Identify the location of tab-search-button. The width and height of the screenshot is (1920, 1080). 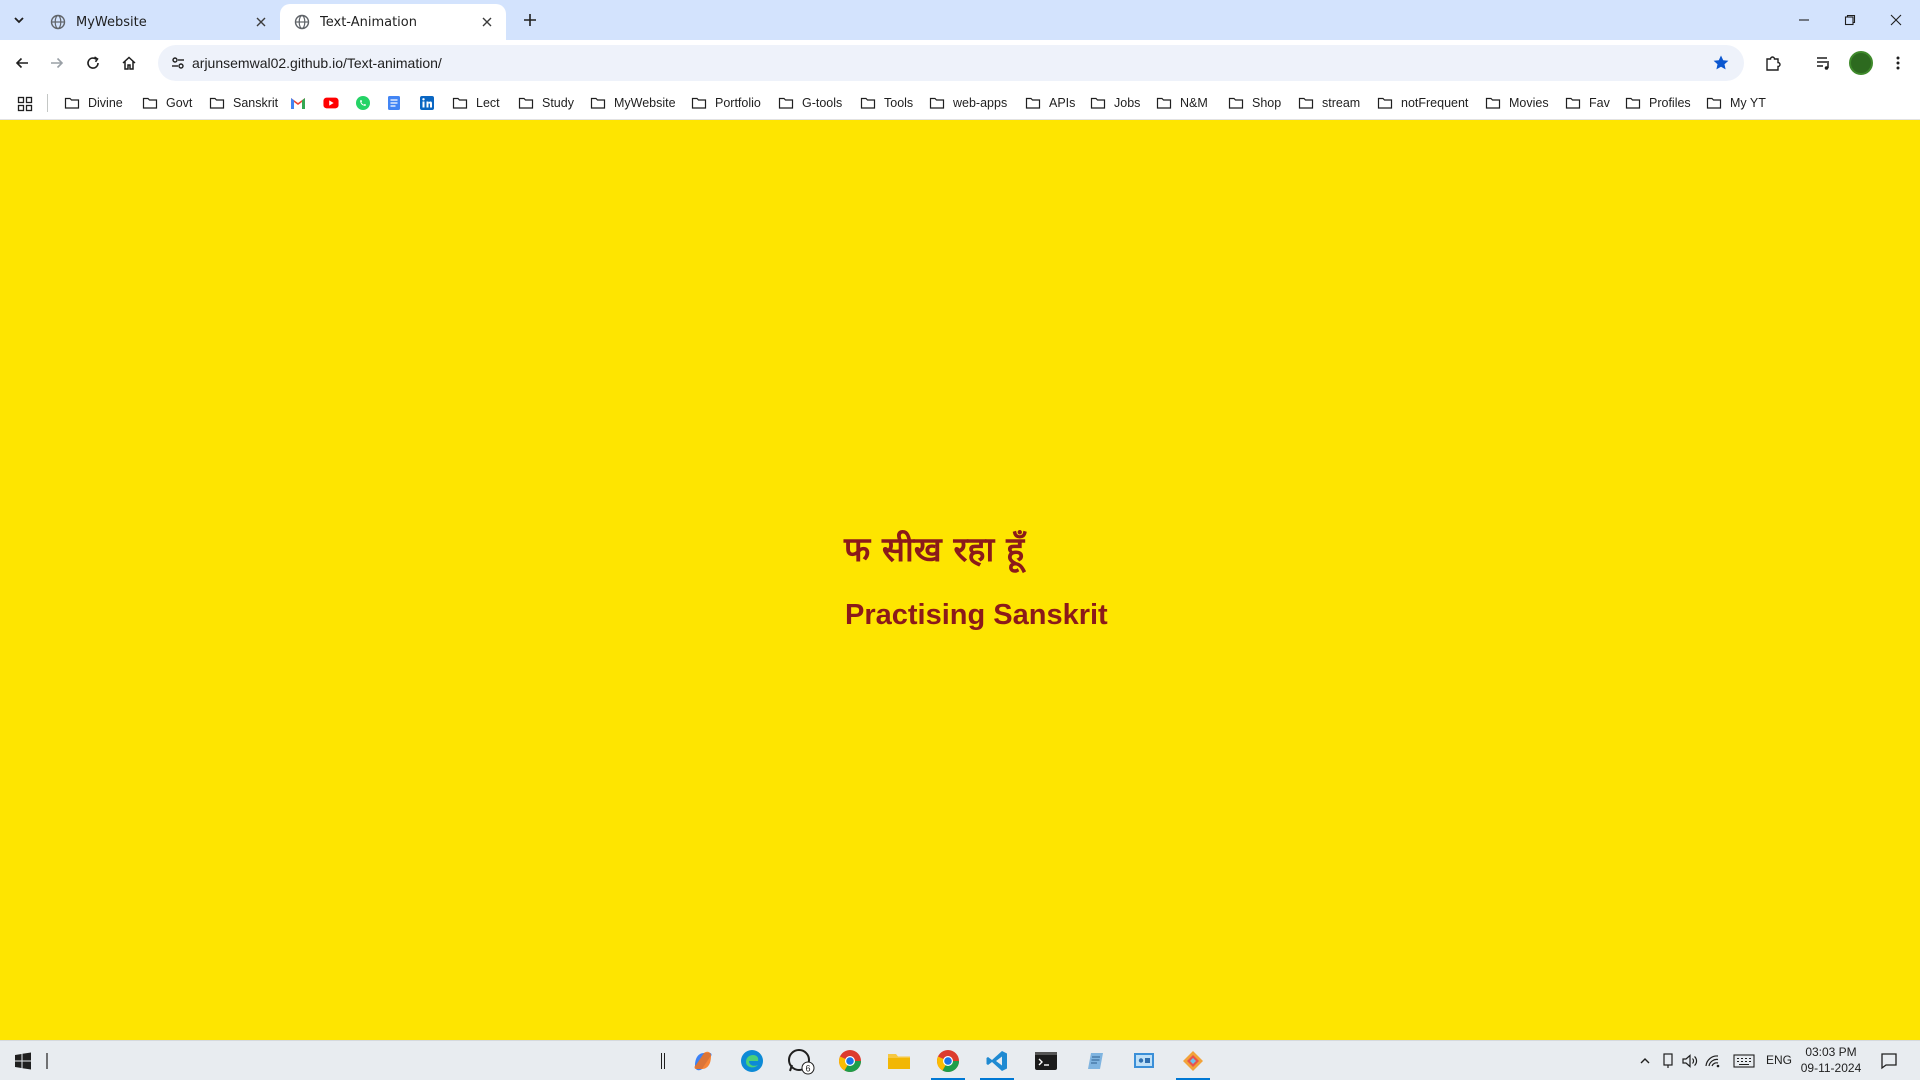
(19, 20).